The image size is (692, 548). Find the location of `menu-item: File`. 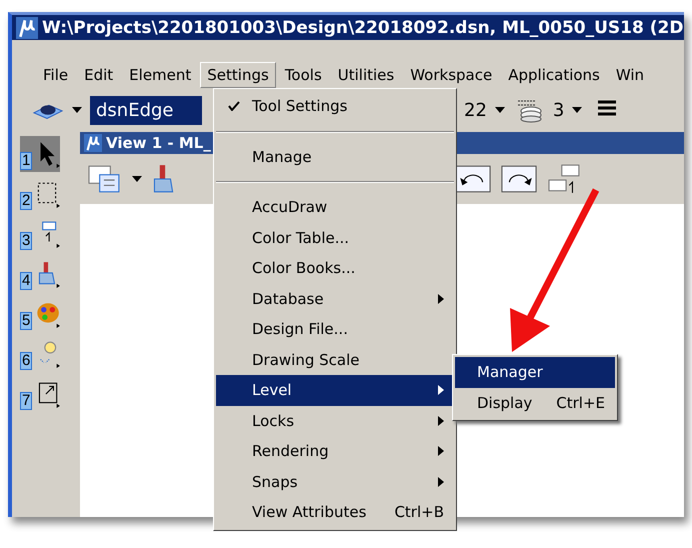

menu-item: File is located at coordinates (56, 75).